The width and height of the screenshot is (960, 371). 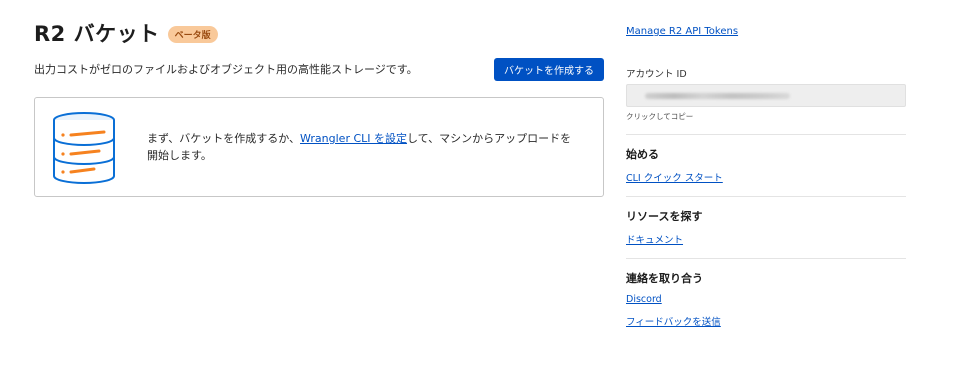 What do you see at coordinates (84, 148) in the screenshot?
I see `database-icon` at bounding box center [84, 148].